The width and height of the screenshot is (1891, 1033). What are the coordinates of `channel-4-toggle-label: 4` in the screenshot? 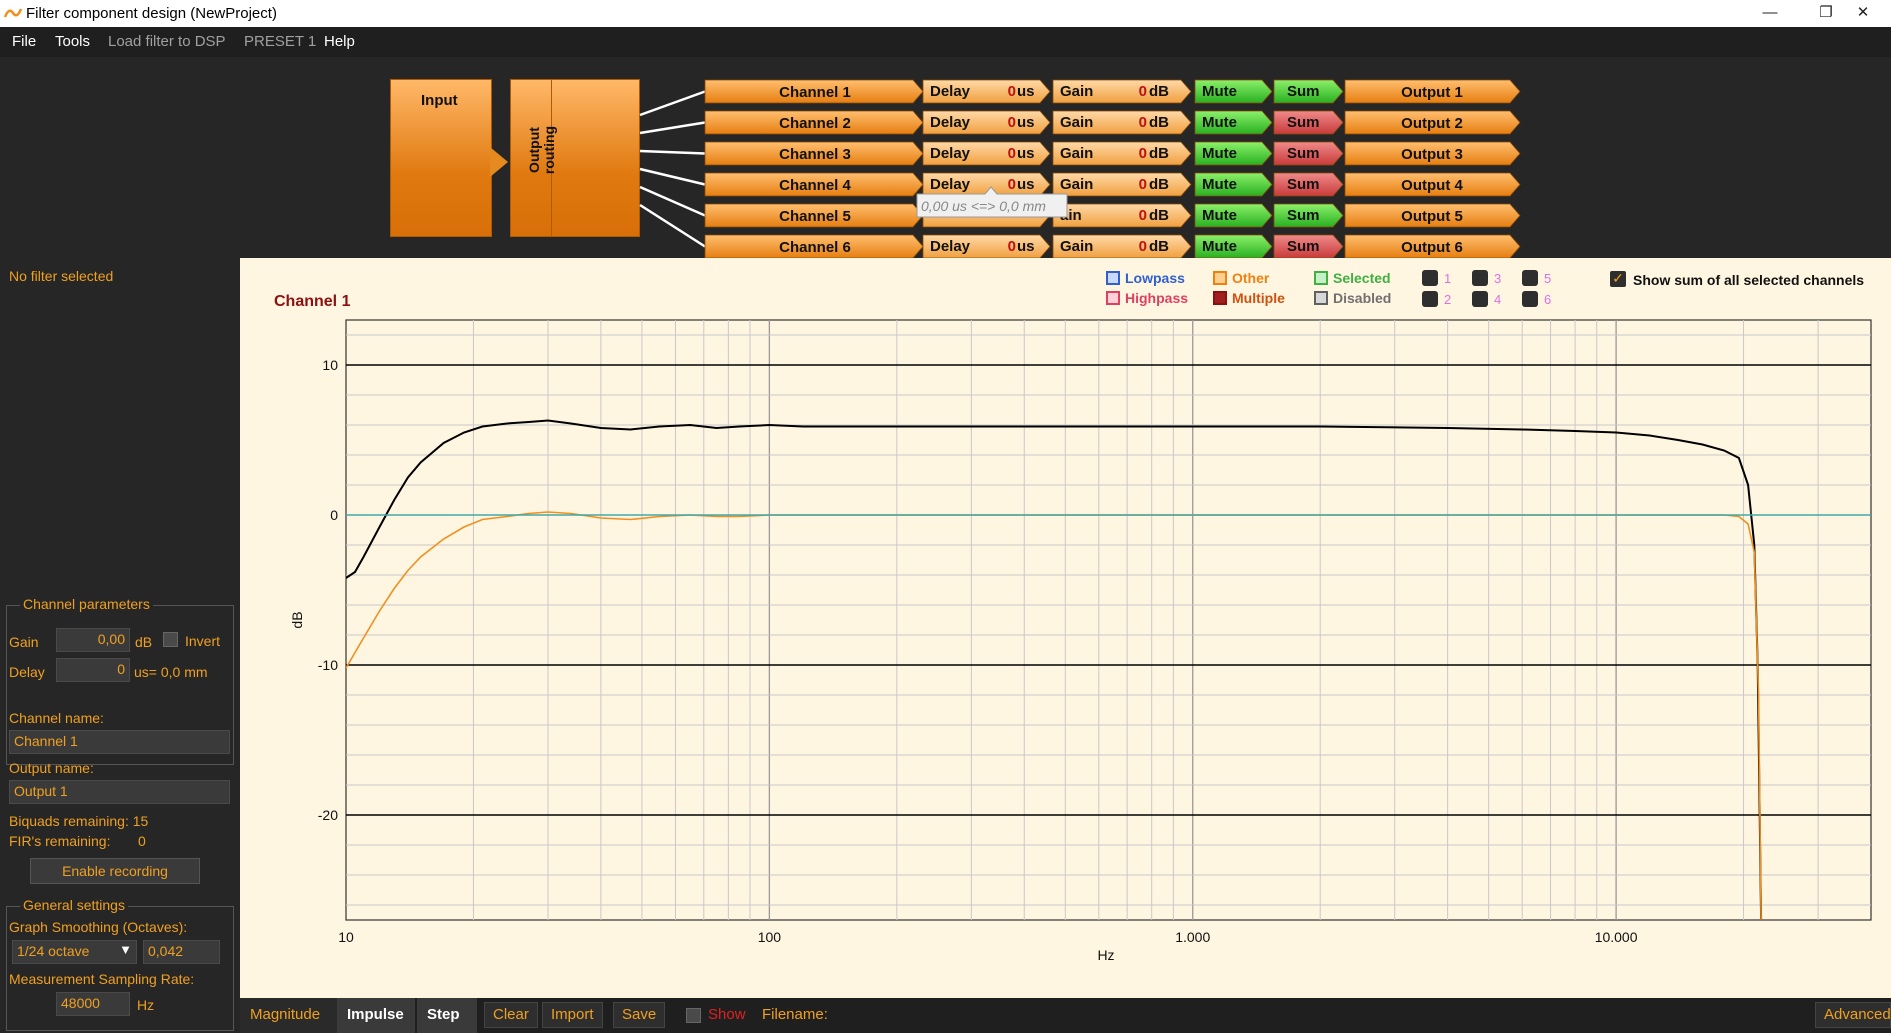 It's located at (1498, 299).